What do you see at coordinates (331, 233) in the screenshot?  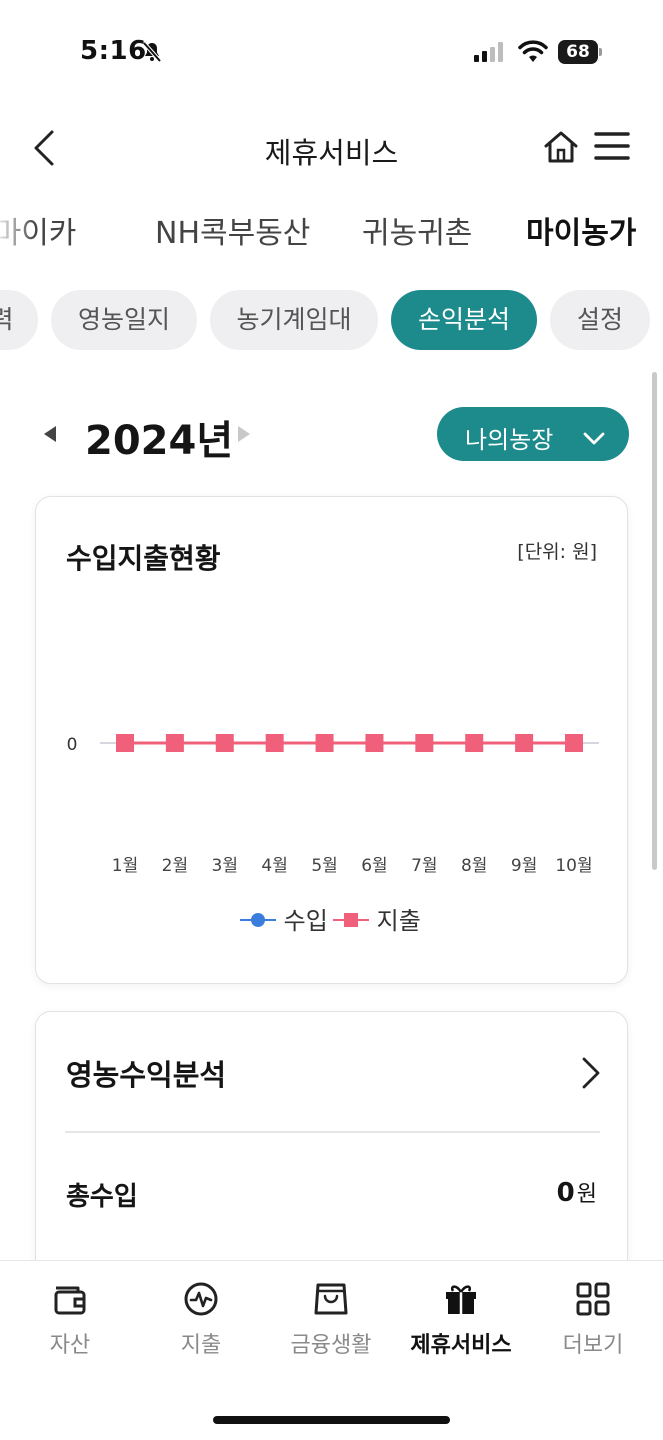 I see `service-tabs: 콕마이카 NH콕부동산 귀농귀촌 마이농가` at bounding box center [331, 233].